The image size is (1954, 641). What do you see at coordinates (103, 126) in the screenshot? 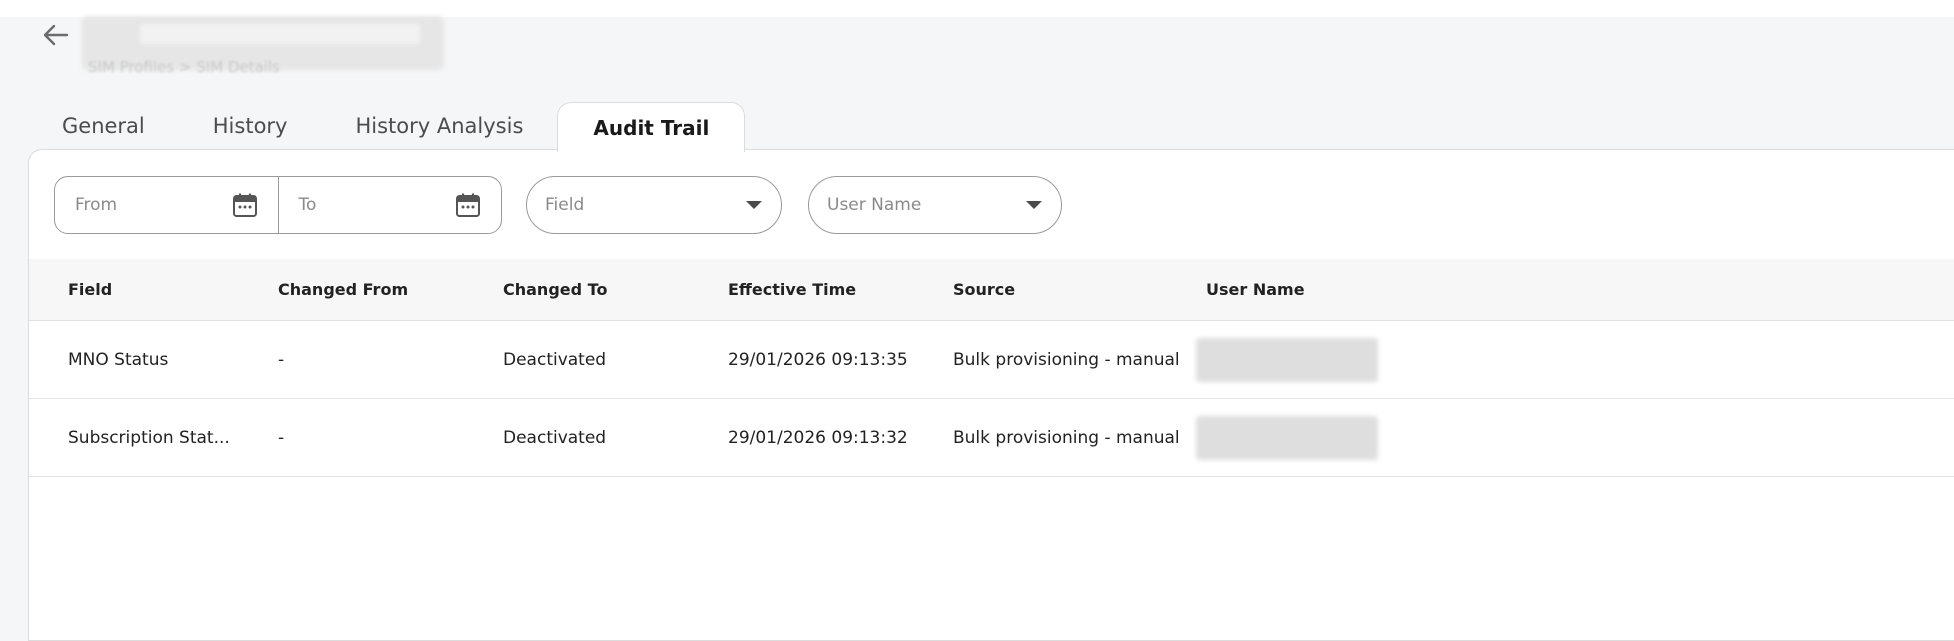
I see `tab-general: General` at bounding box center [103, 126].